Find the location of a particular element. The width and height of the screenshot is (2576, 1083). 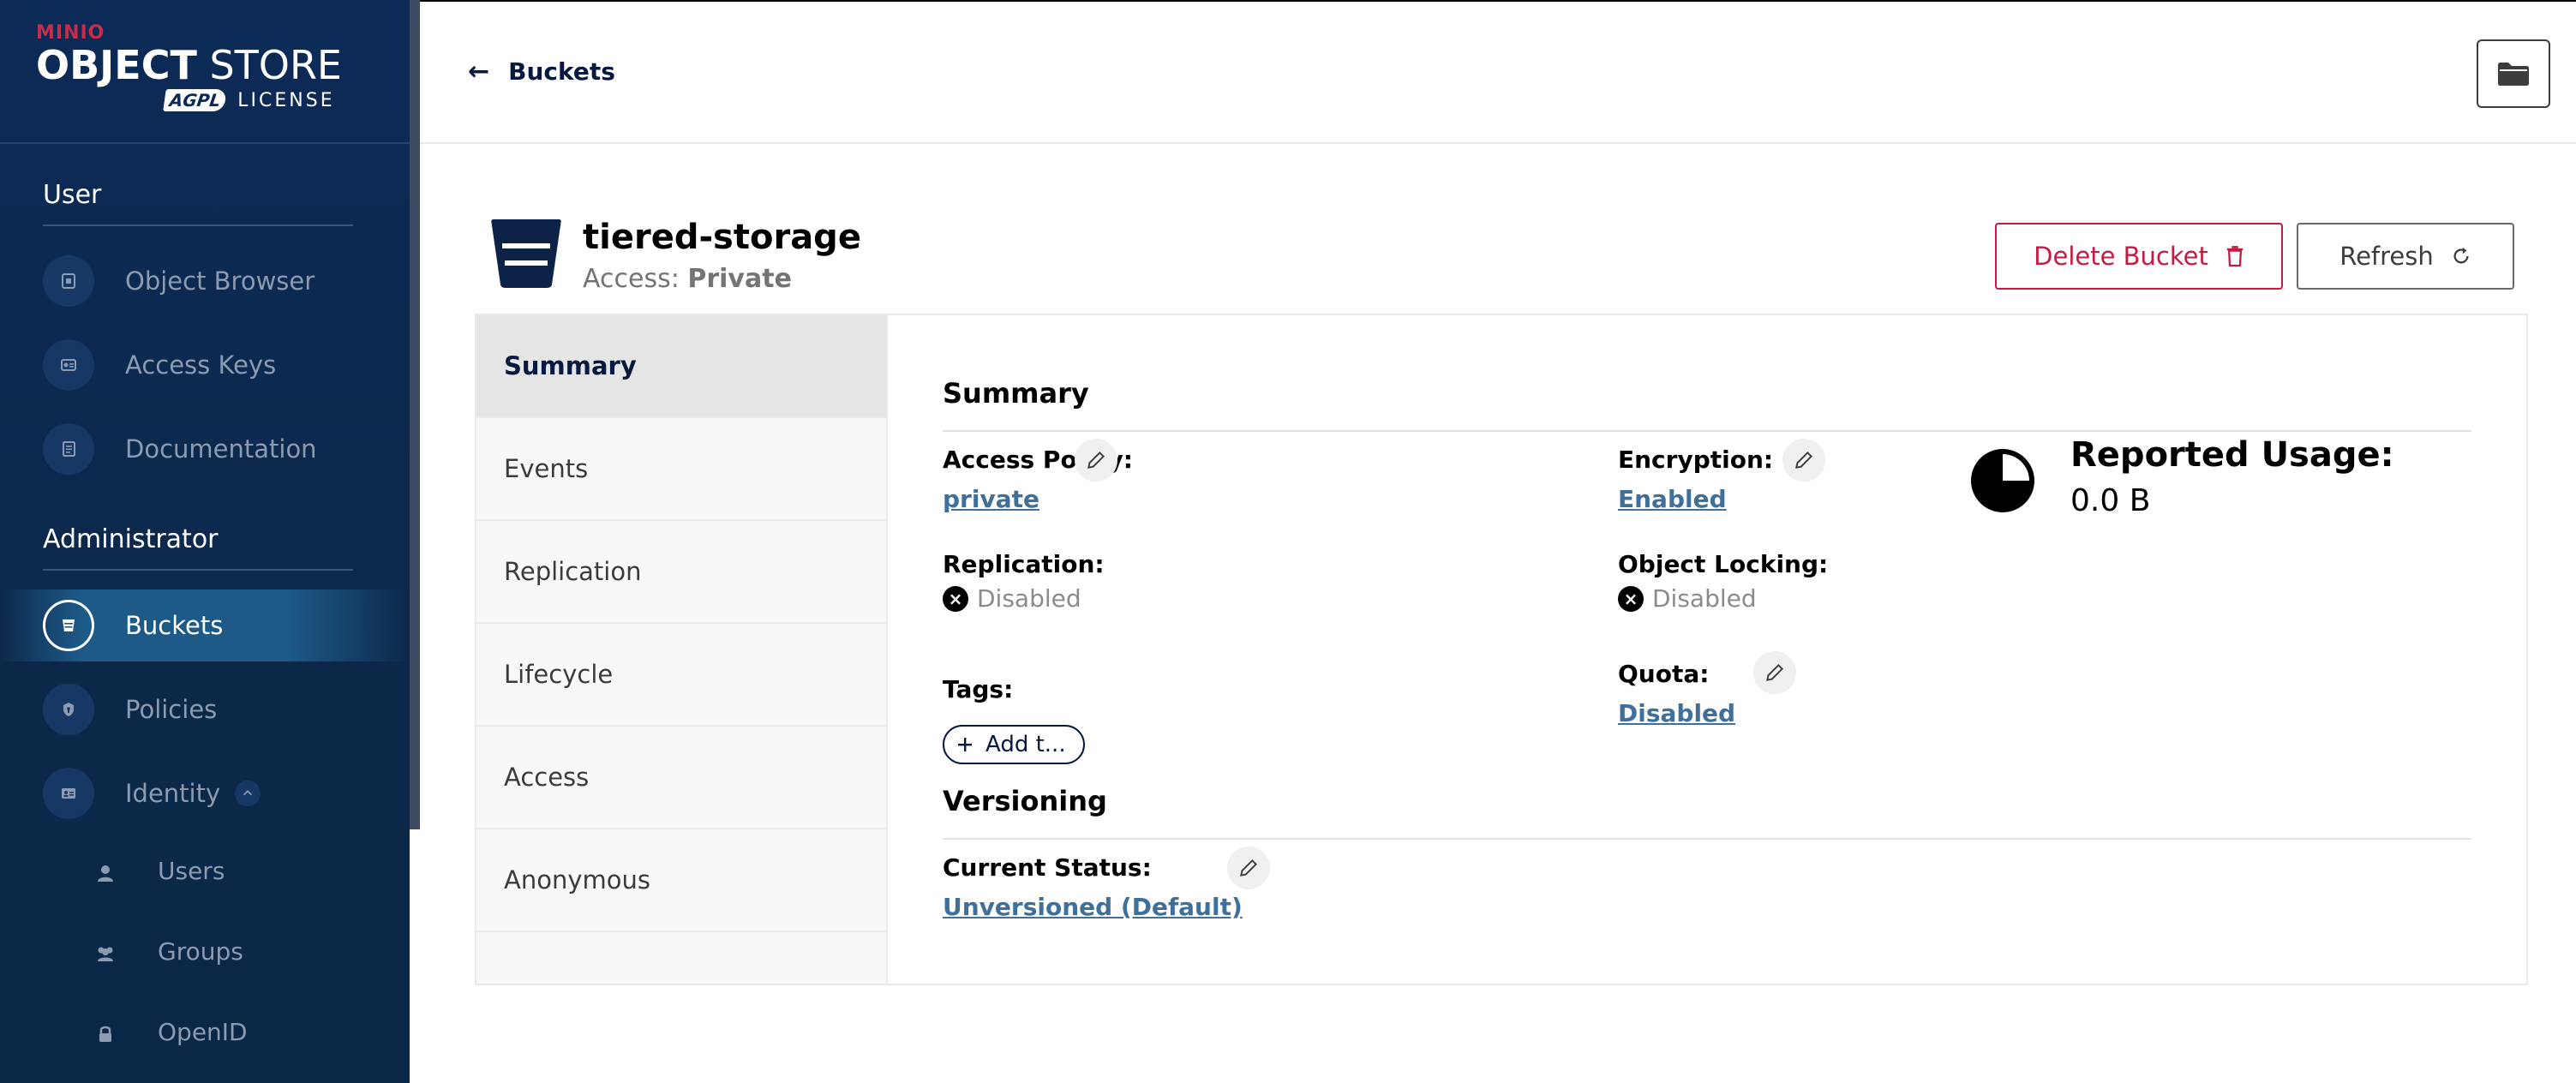

sidebar-item-identity: Identity is located at coordinates (205, 793).